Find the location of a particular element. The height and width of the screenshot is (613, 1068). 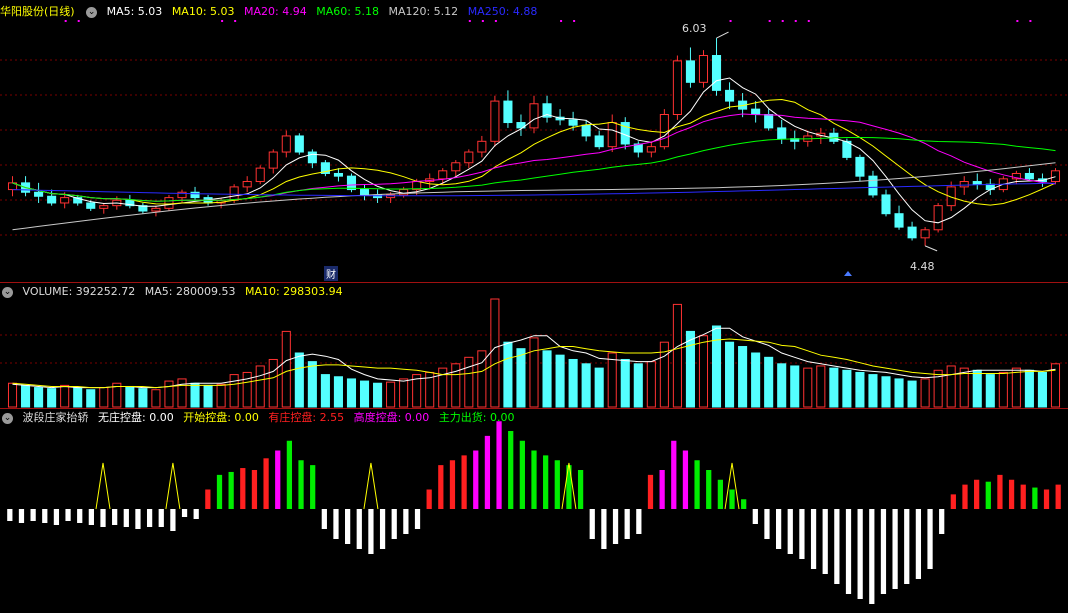

vol-ma5-label: MA5: 280009.53 is located at coordinates (190, 291).